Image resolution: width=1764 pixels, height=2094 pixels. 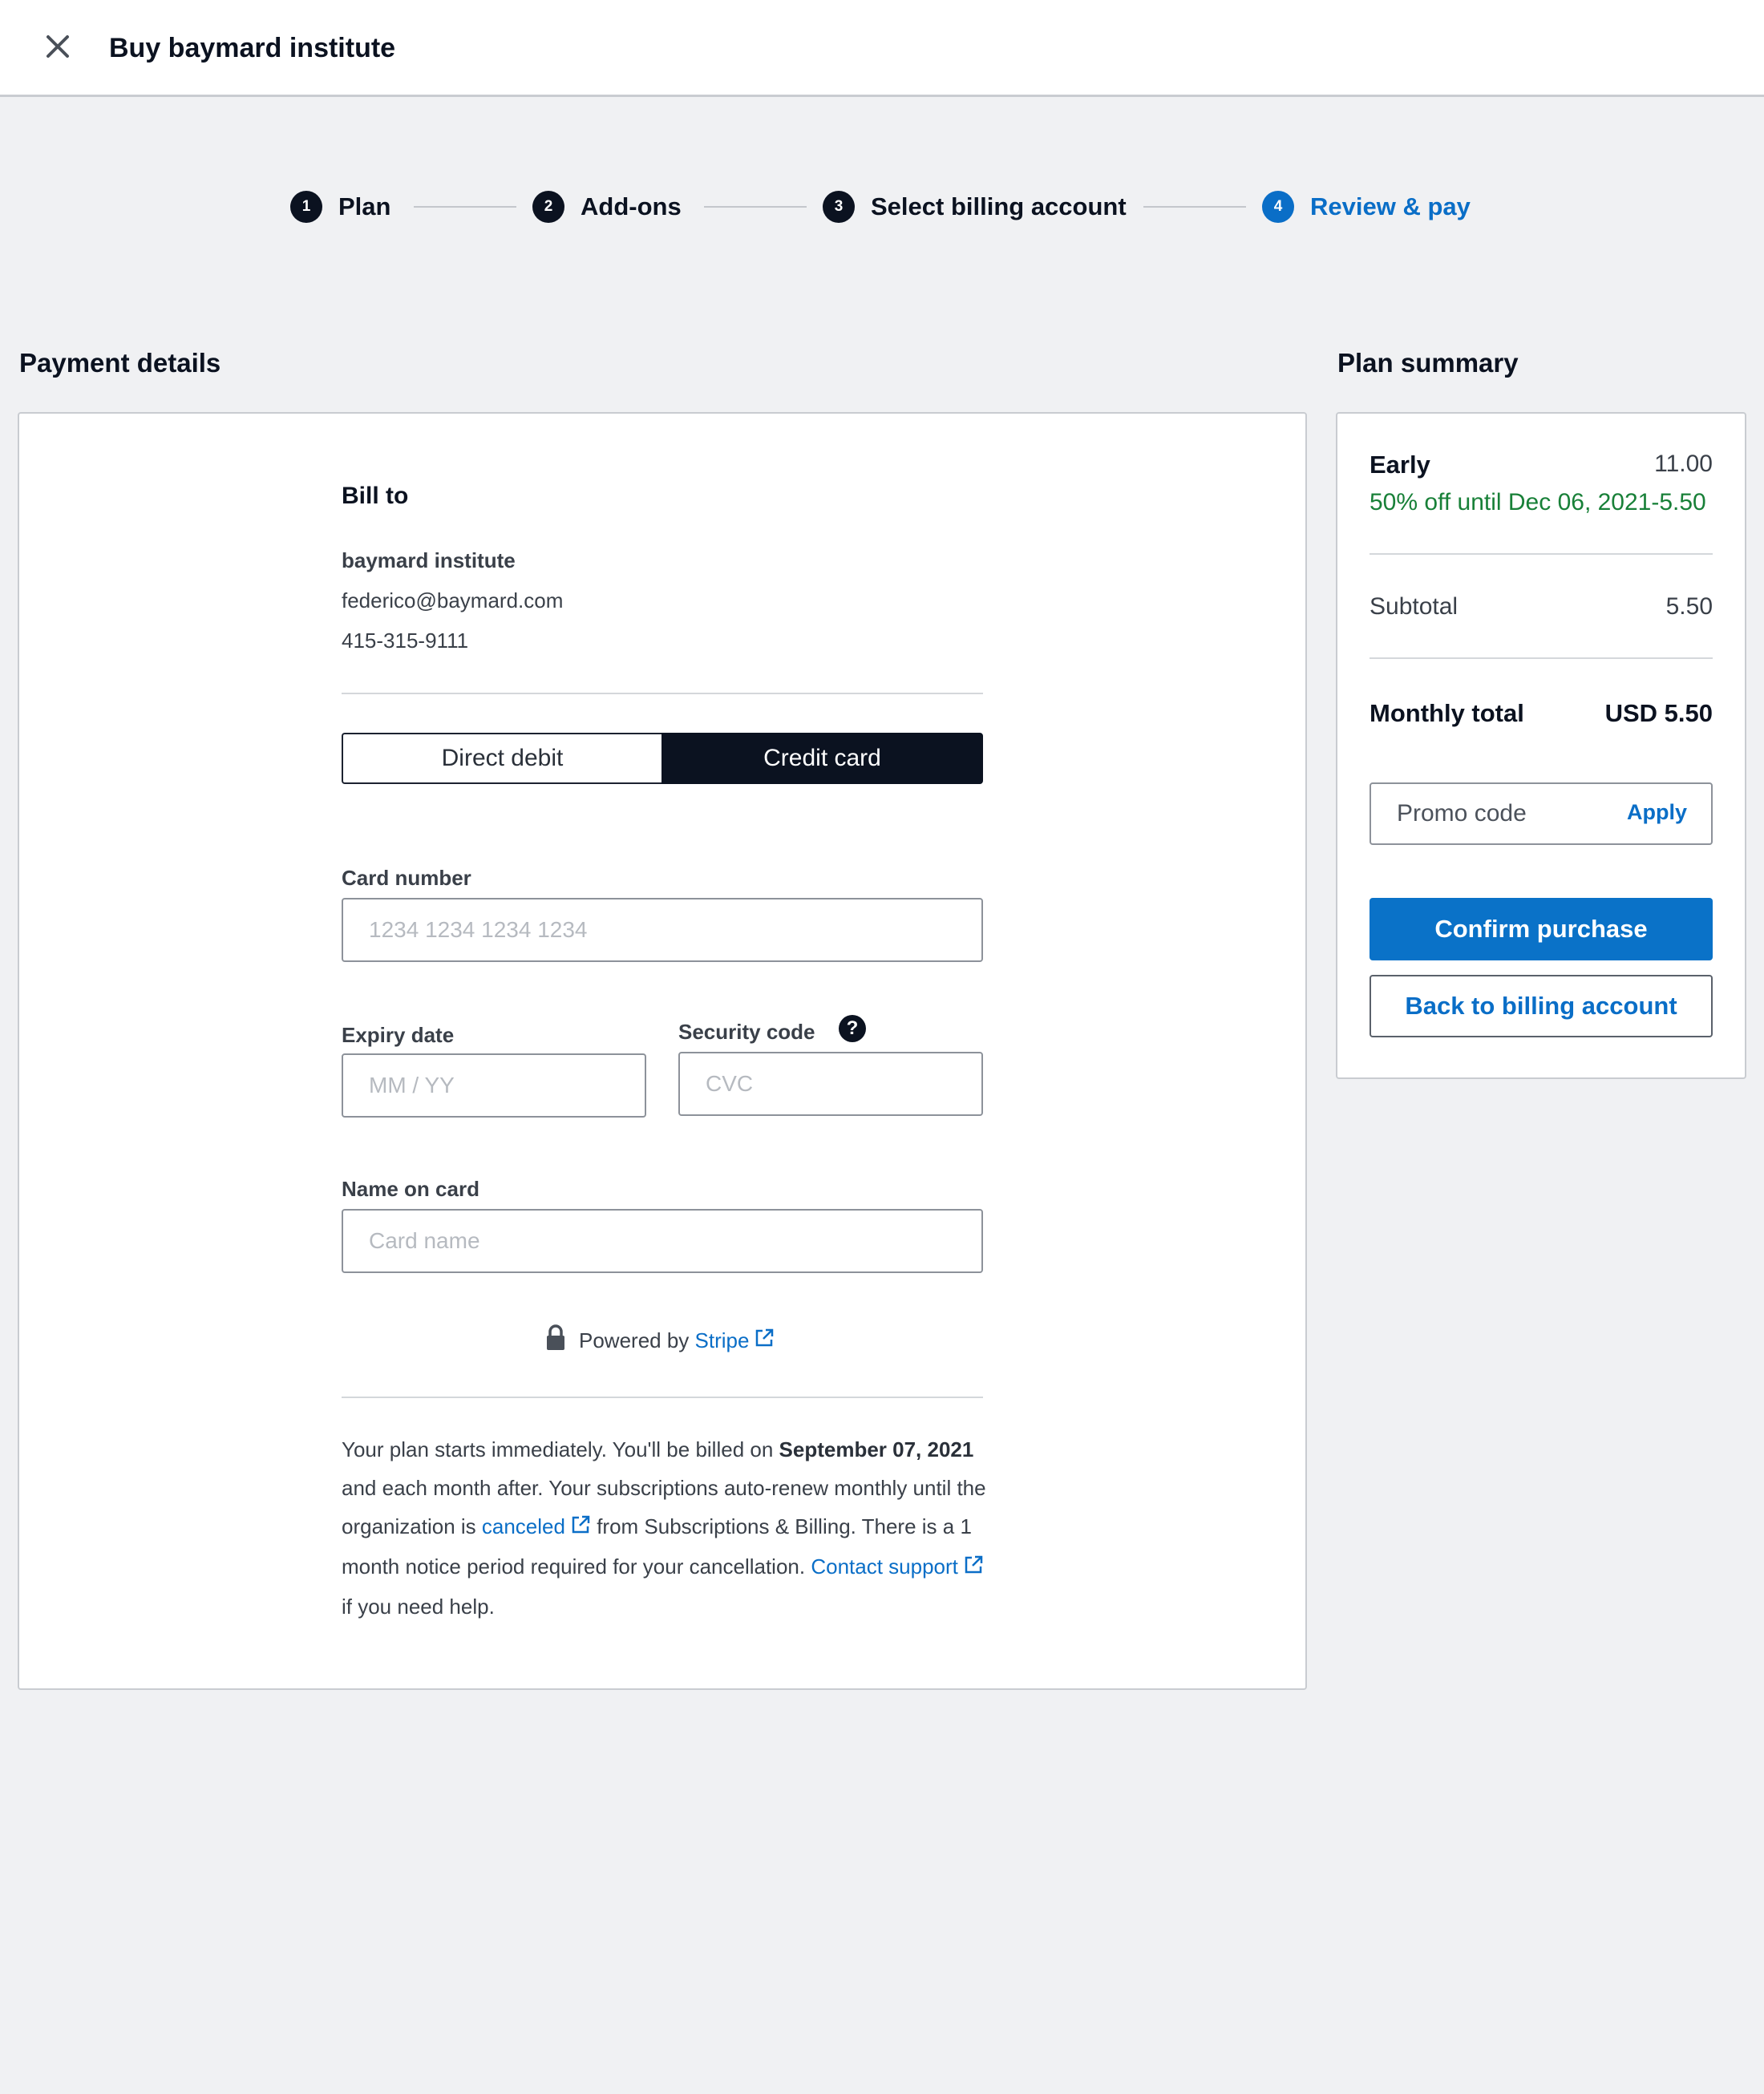 What do you see at coordinates (523, 1526) in the screenshot?
I see `canceled-link: canceled` at bounding box center [523, 1526].